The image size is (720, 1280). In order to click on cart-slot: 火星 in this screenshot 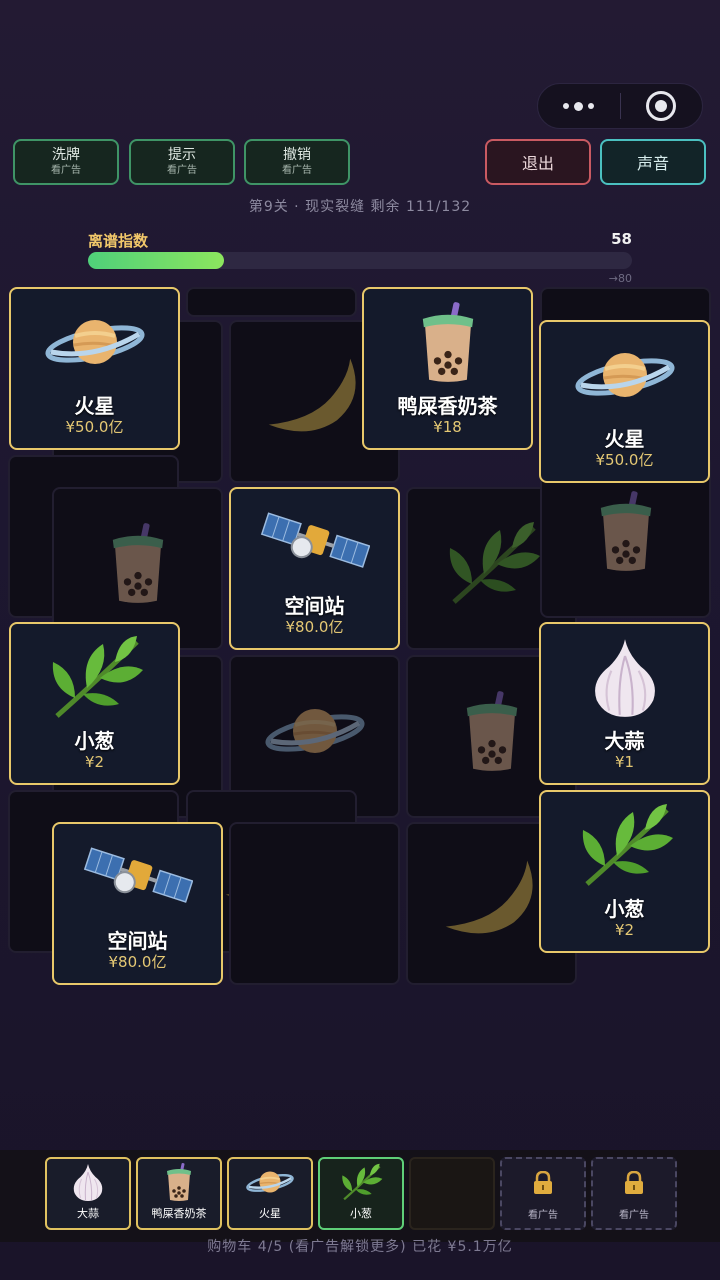, I will do `click(270, 1193)`.